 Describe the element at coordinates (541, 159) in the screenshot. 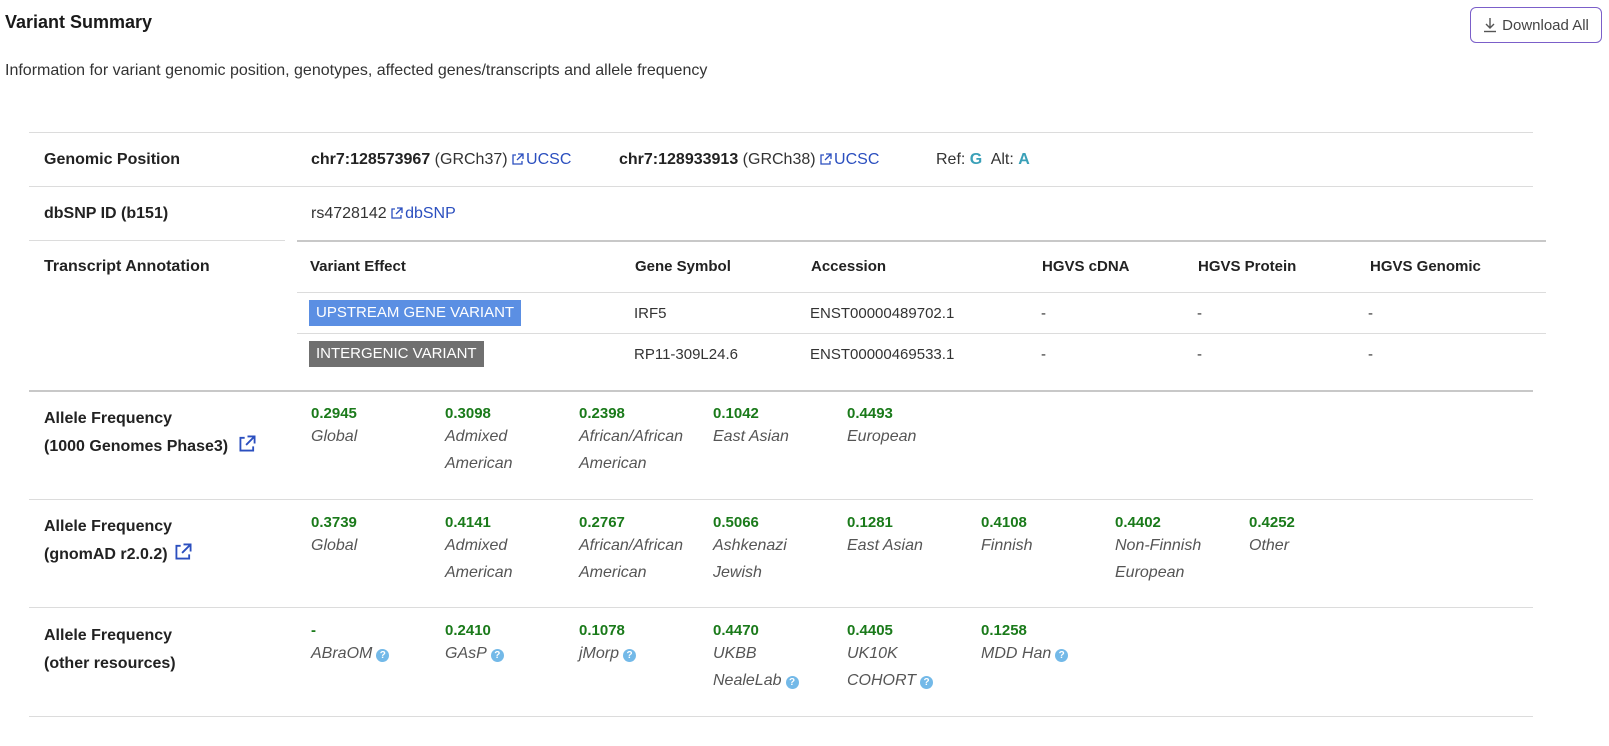

I see `ucsc-grch37-link: UCSC` at that location.